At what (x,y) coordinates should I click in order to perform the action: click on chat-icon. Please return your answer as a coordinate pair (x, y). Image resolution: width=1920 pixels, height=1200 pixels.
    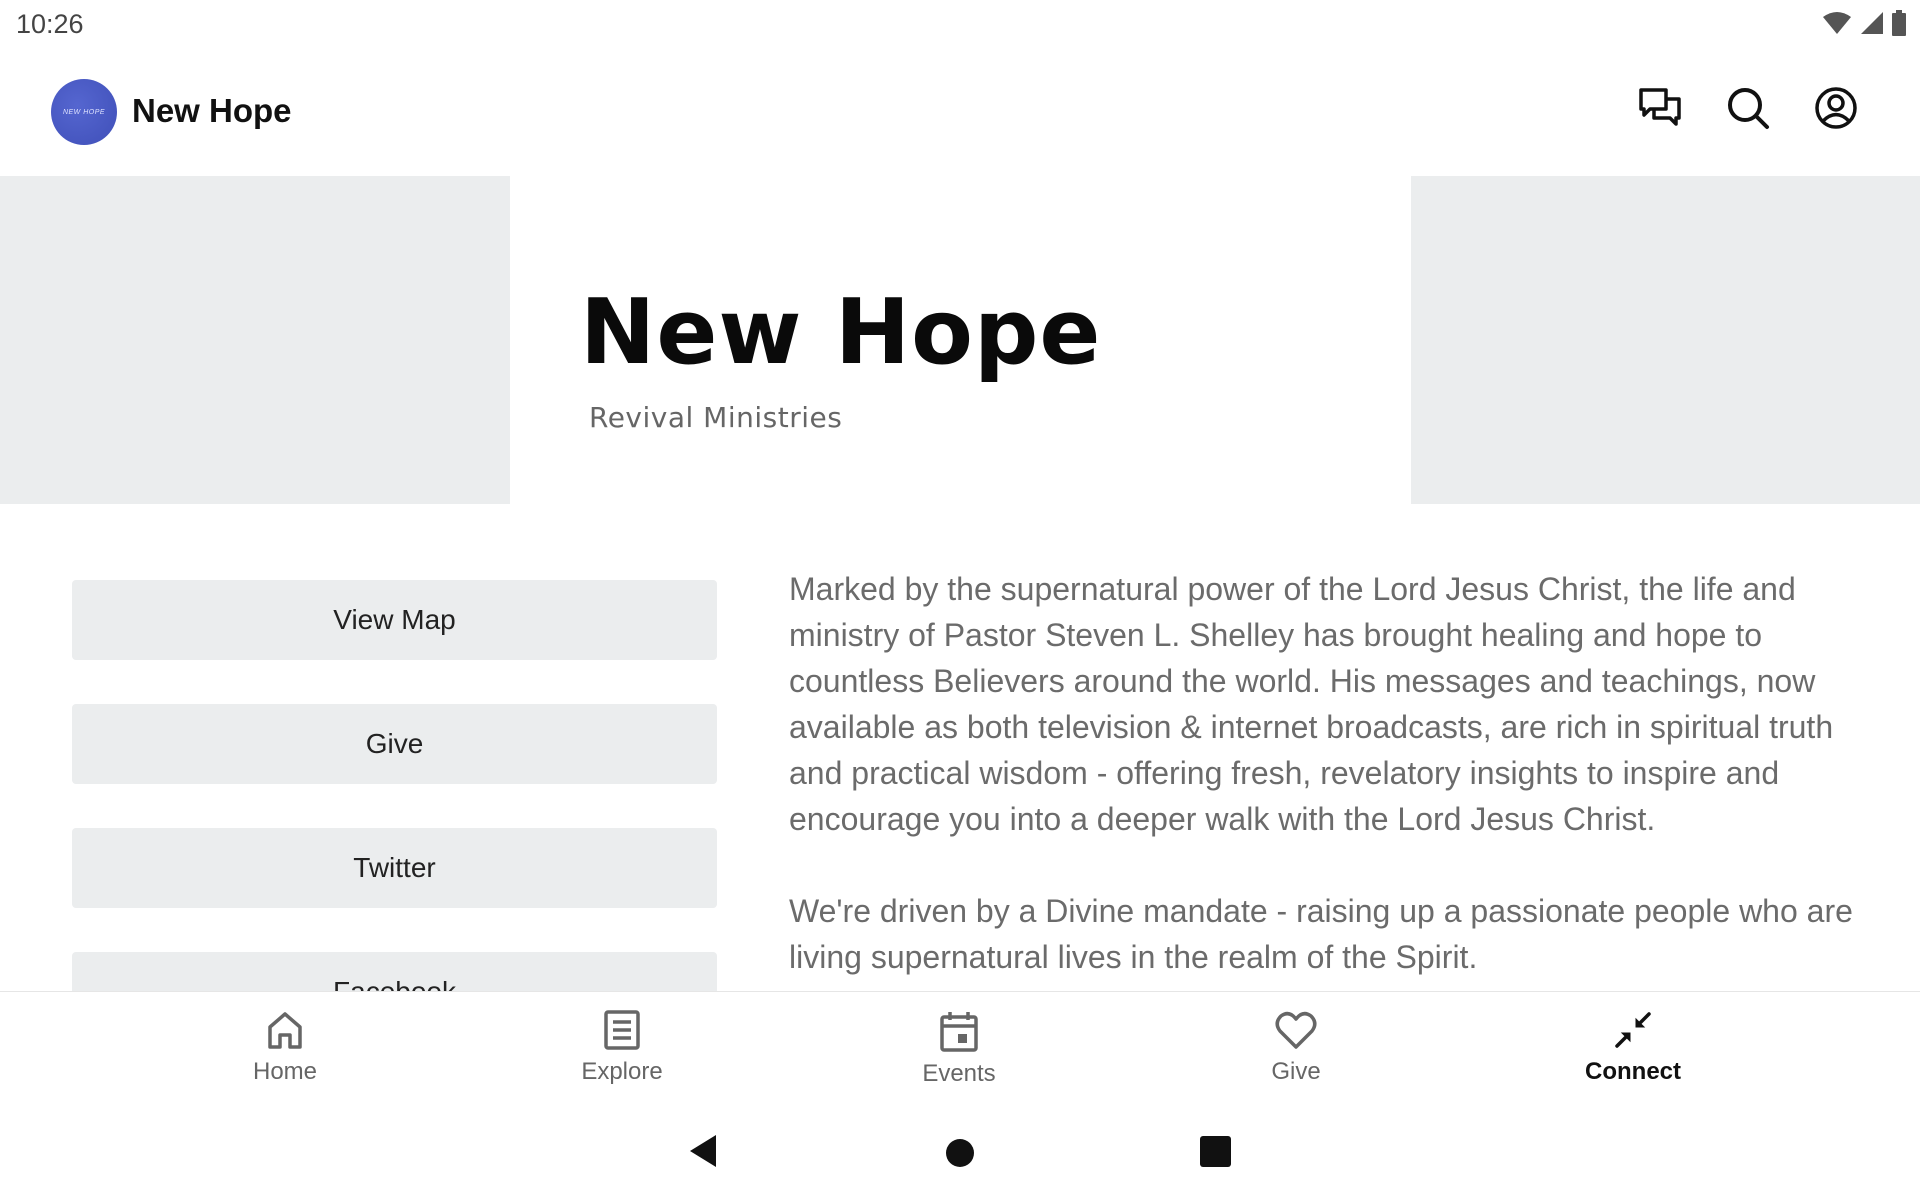
    Looking at the image, I should click on (1660, 107).